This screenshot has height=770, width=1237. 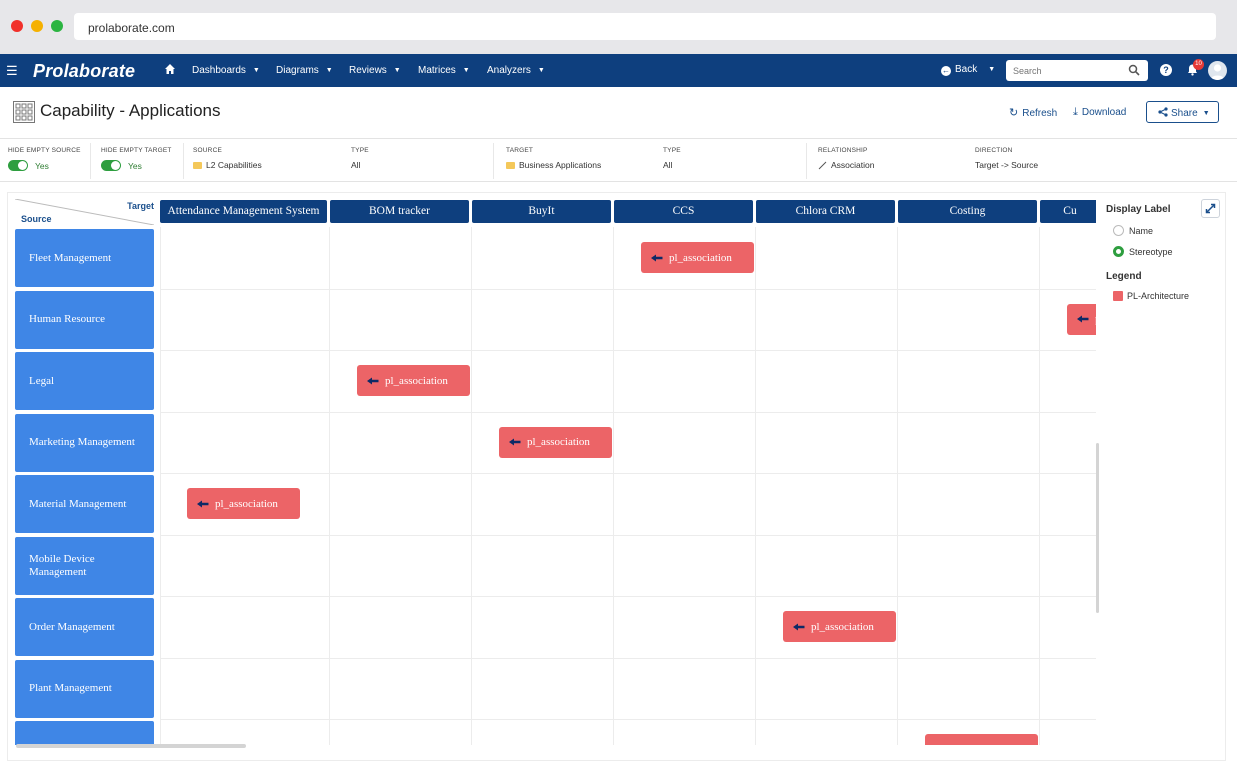 I want to click on hide-empty-source-toggle, so click(x=18, y=165).